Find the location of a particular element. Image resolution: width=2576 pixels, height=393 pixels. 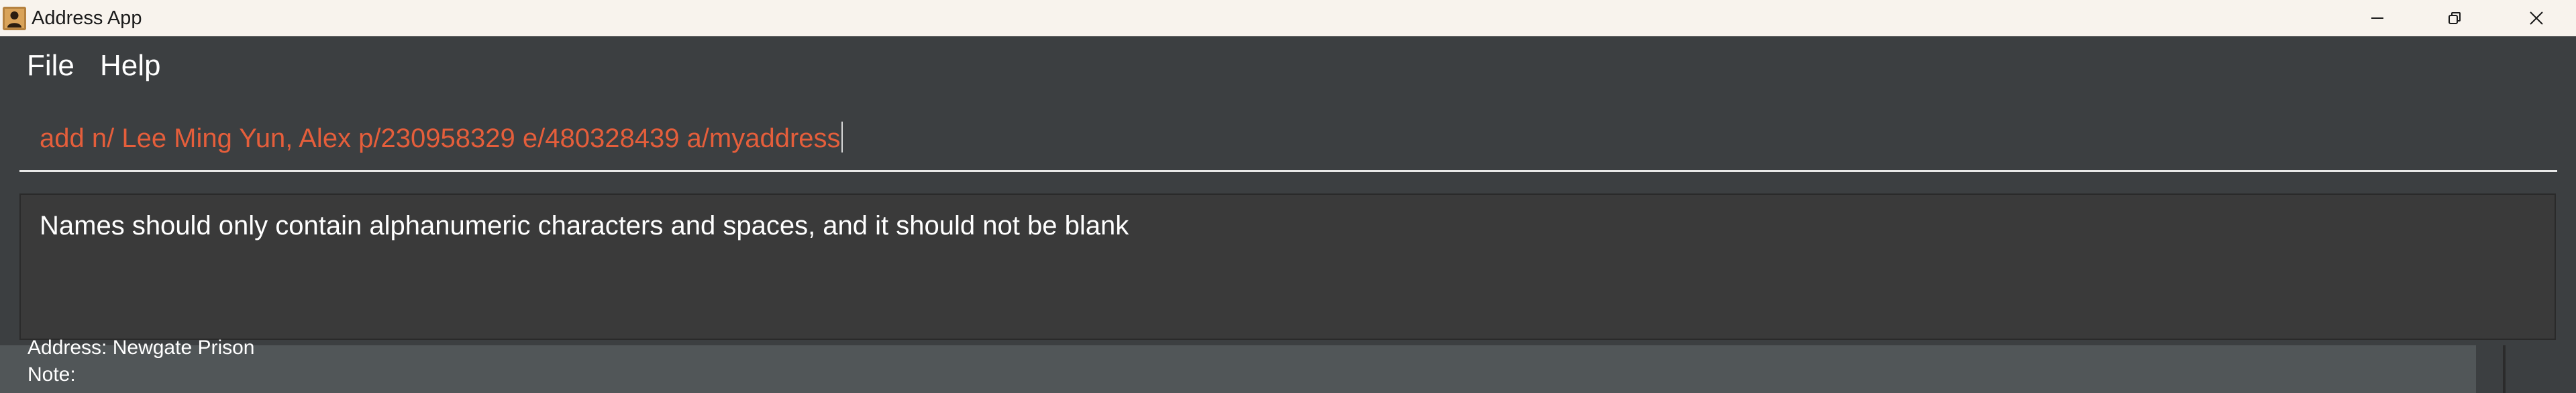

list-gutter is located at coordinates (2526, 369).